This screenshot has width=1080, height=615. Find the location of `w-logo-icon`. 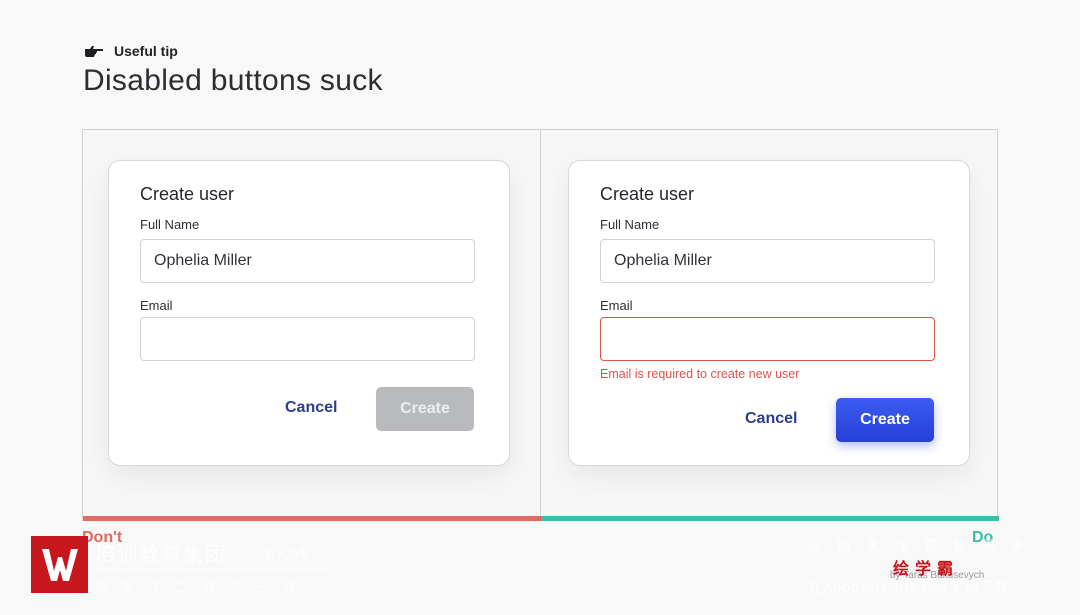

w-logo-icon is located at coordinates (59, 564).